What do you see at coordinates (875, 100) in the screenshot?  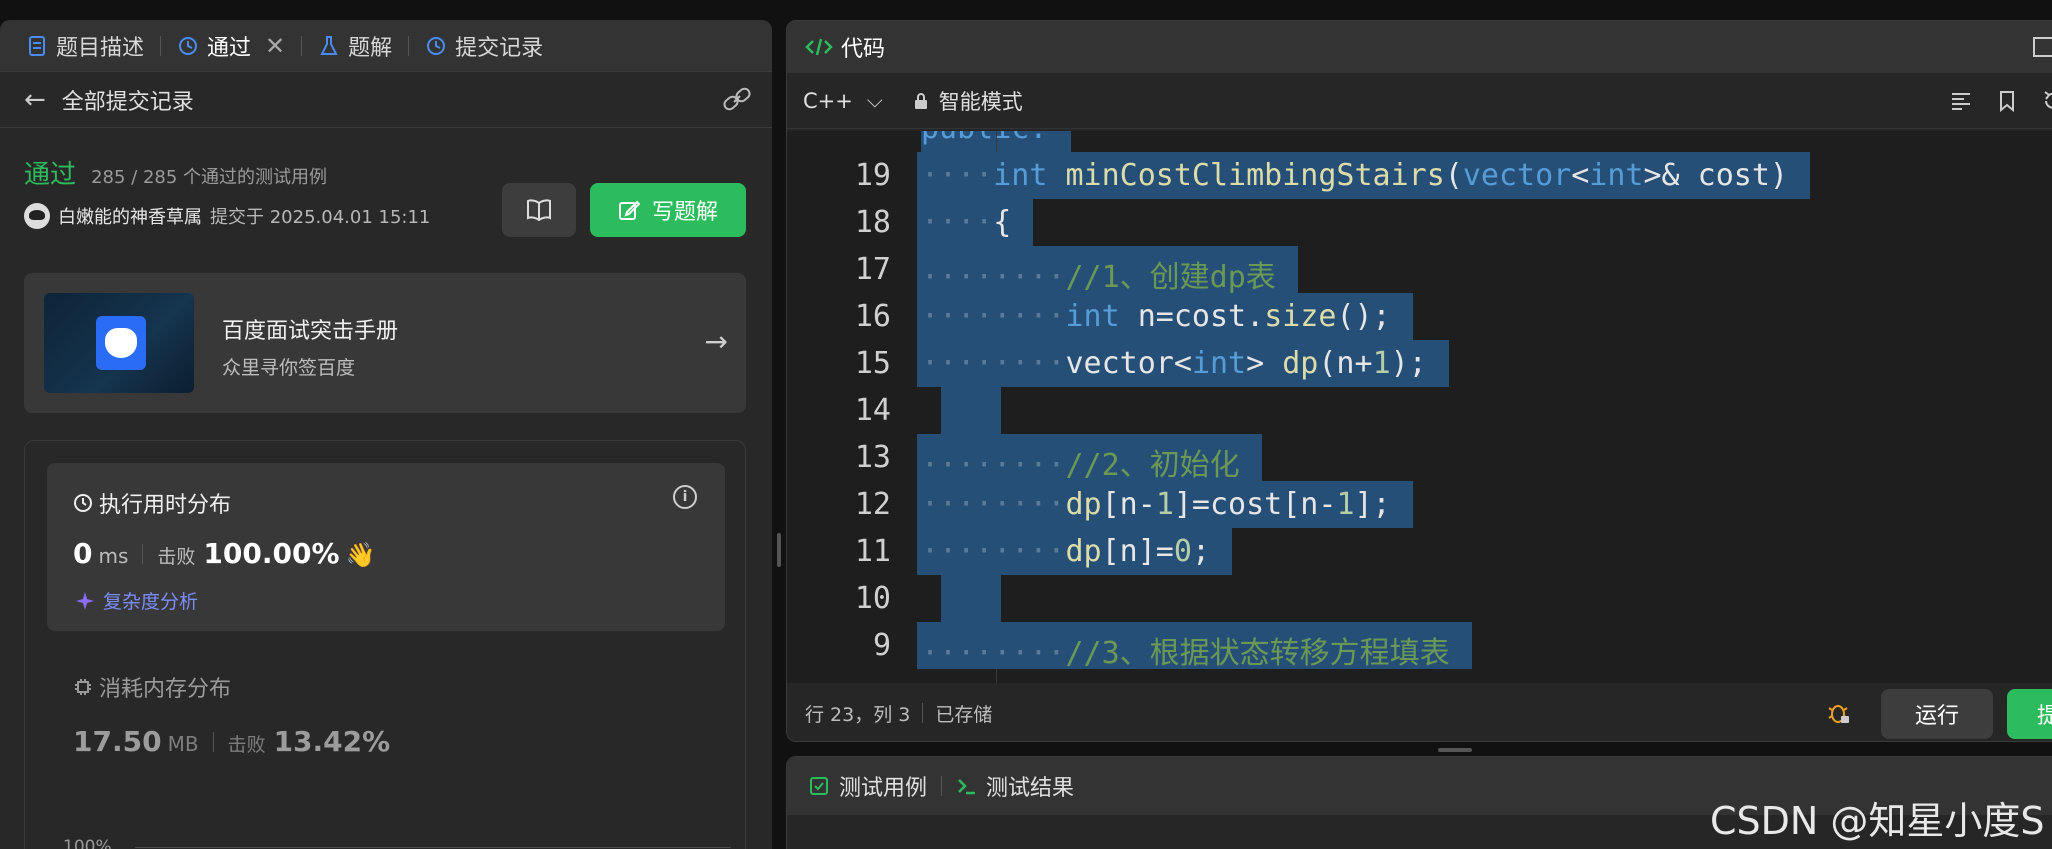 I see `chevron-down-icon: ⌵` at bounding box center [875, 100].